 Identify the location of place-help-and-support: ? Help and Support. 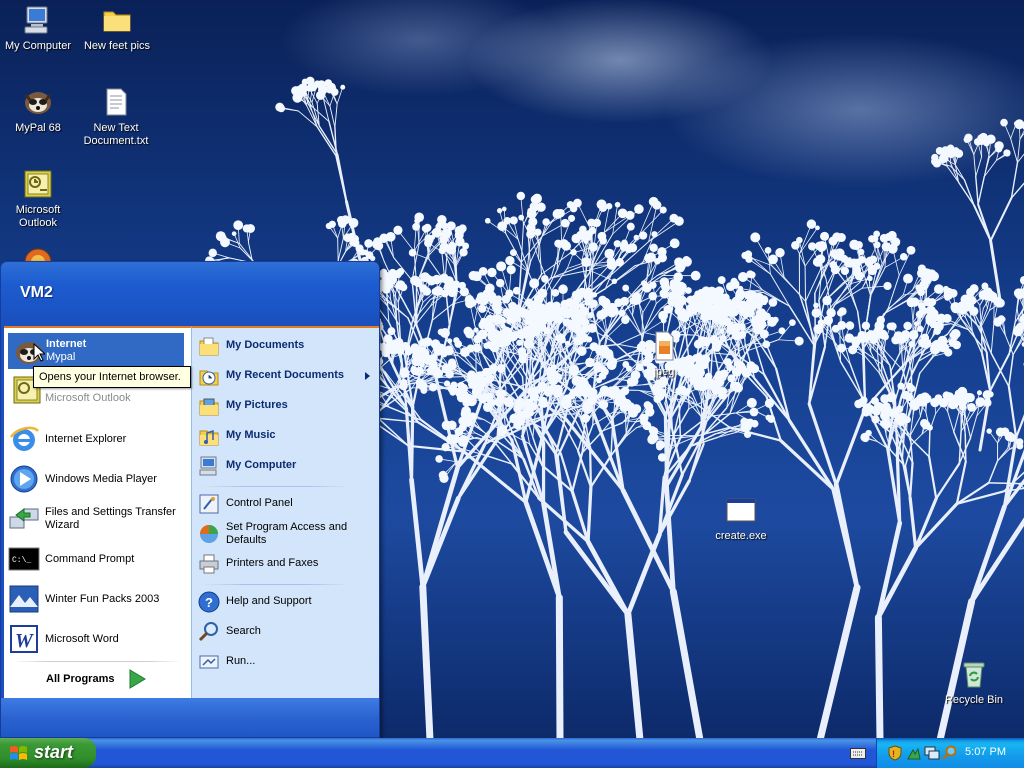
(285, 602).